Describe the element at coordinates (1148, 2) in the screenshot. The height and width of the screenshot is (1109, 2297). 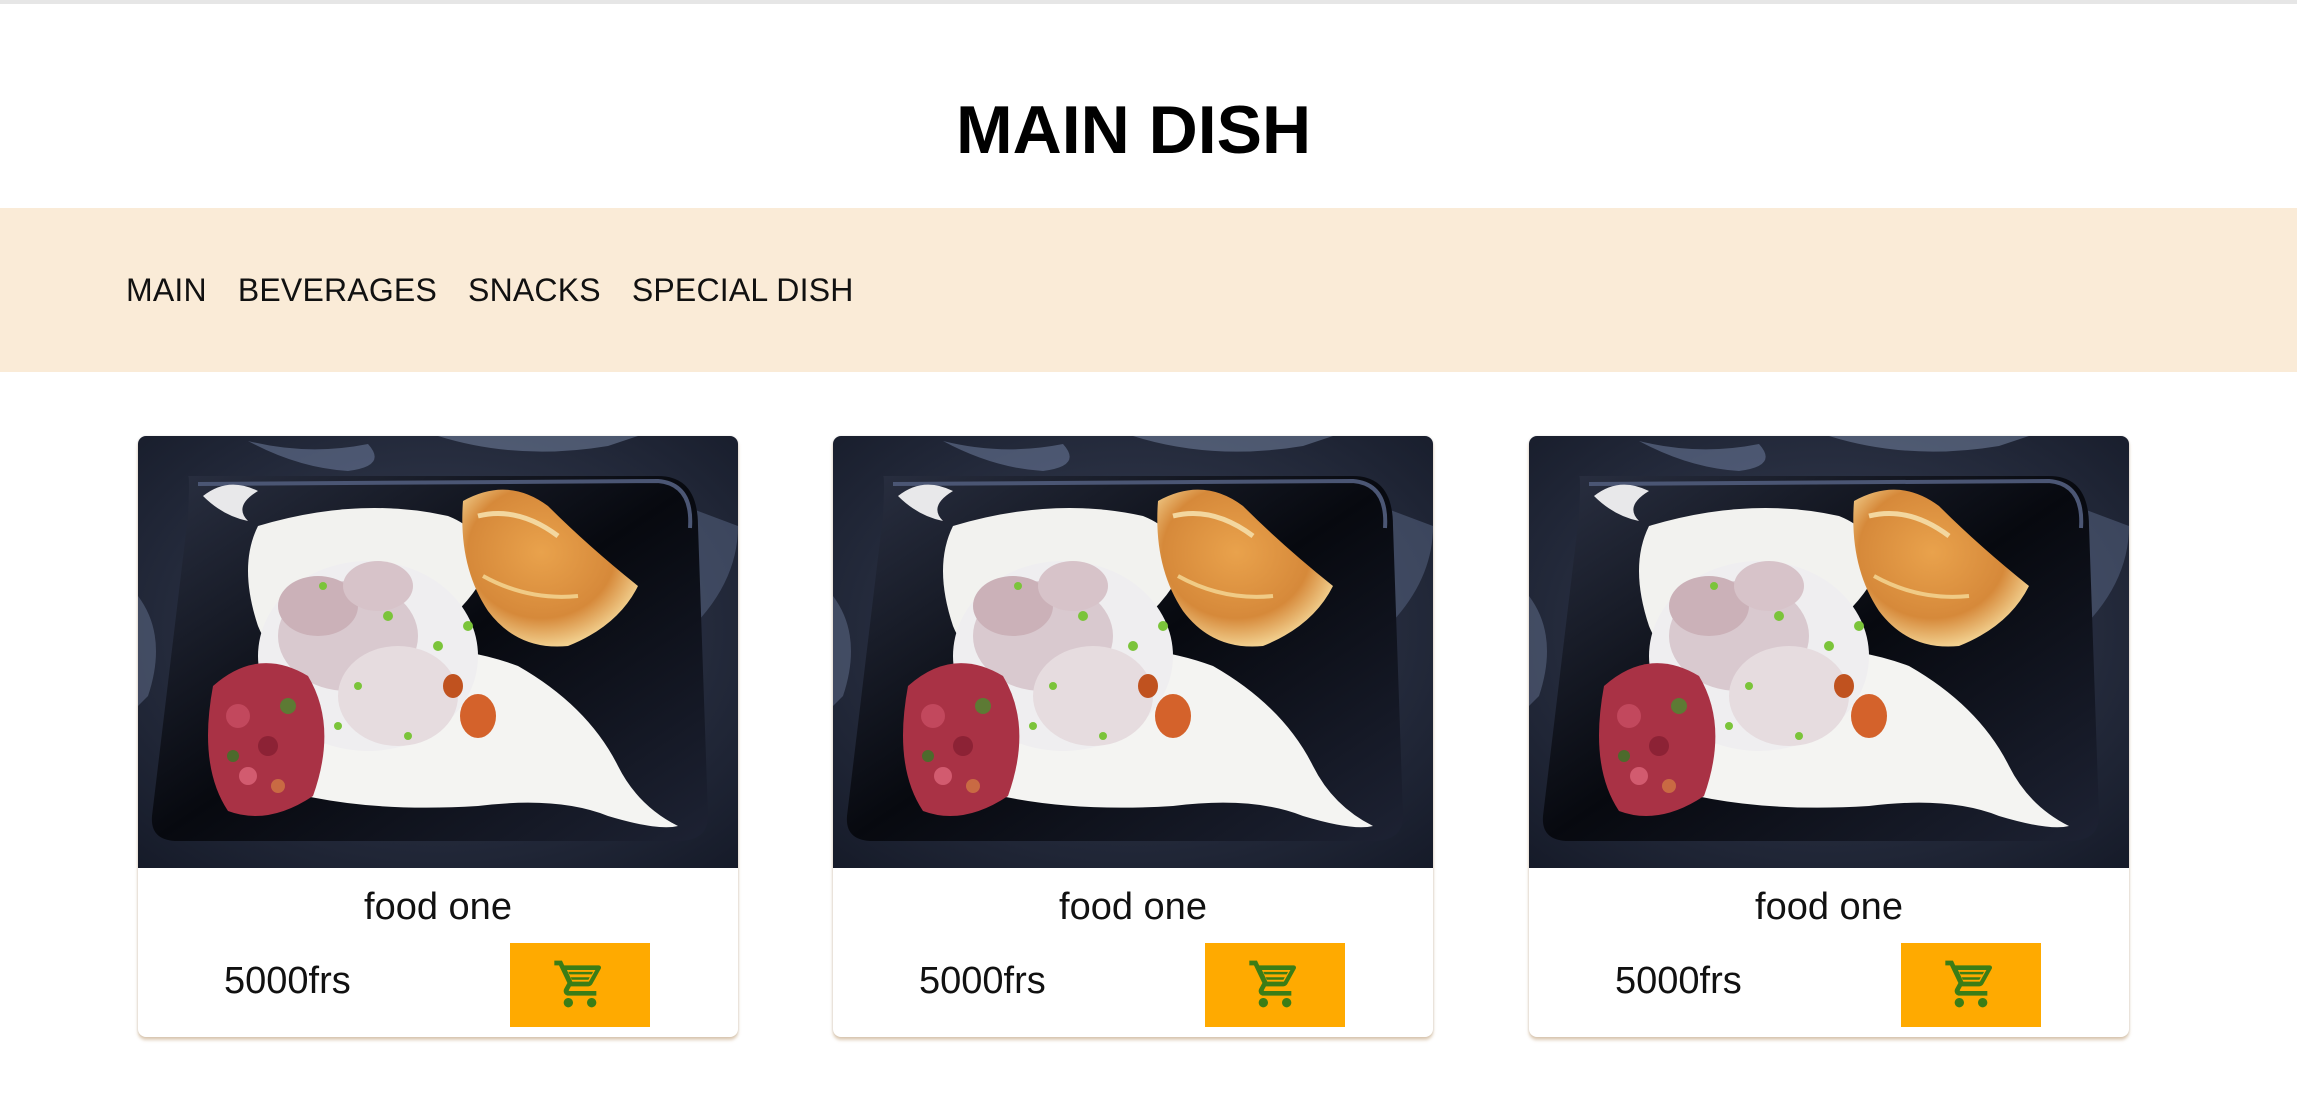
I see `top-divider` at that location.